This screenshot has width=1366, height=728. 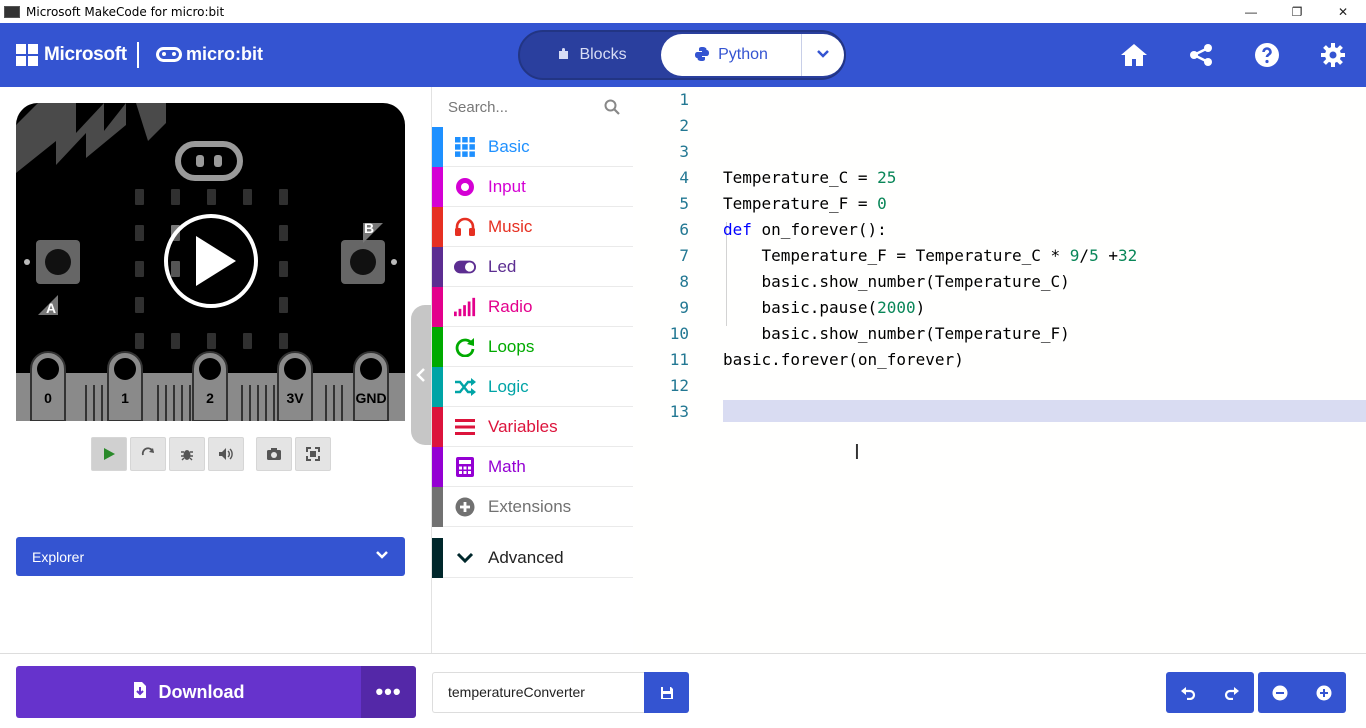 What do you see at coordinates (27, 55) in the screenshot?
I see `microsoft-logo-icon` at bounding box center [27, 55].